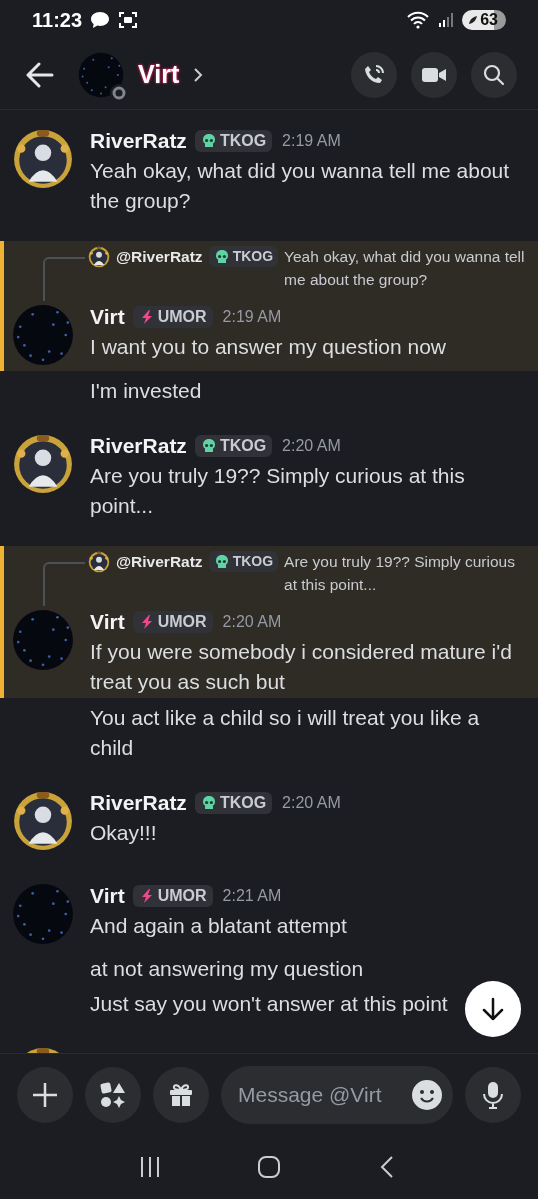  I want to click on arrow-down-icon, so click(493, 1009).